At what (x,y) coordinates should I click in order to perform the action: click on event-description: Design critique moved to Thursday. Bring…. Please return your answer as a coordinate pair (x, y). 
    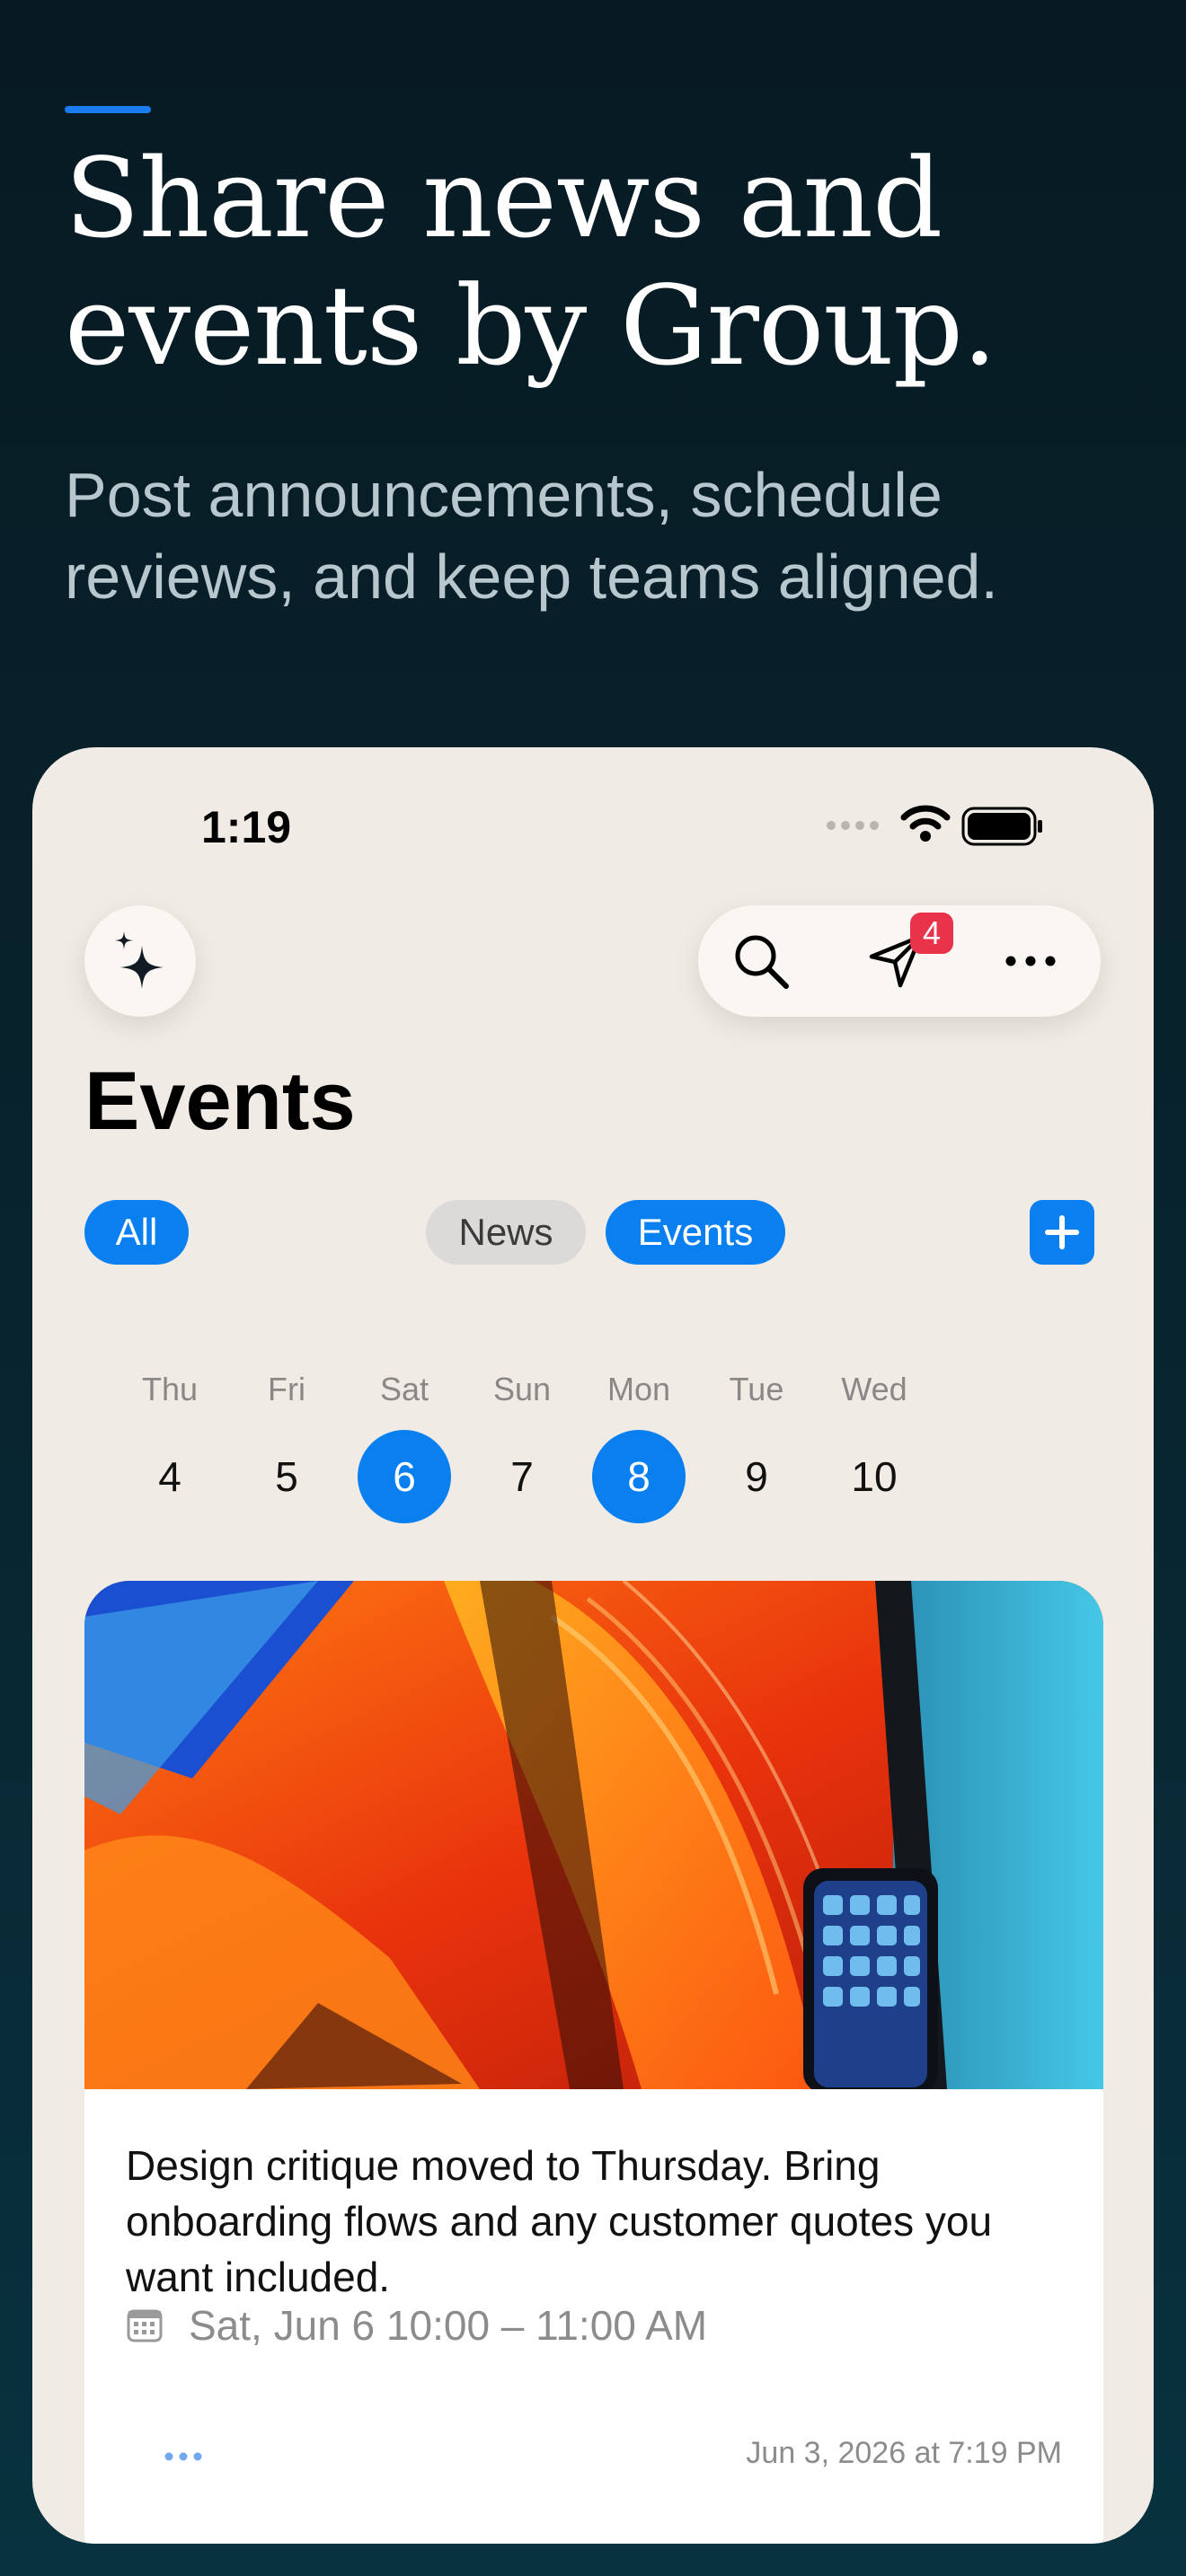
    Looking at the image, I should click on (559, 2221).